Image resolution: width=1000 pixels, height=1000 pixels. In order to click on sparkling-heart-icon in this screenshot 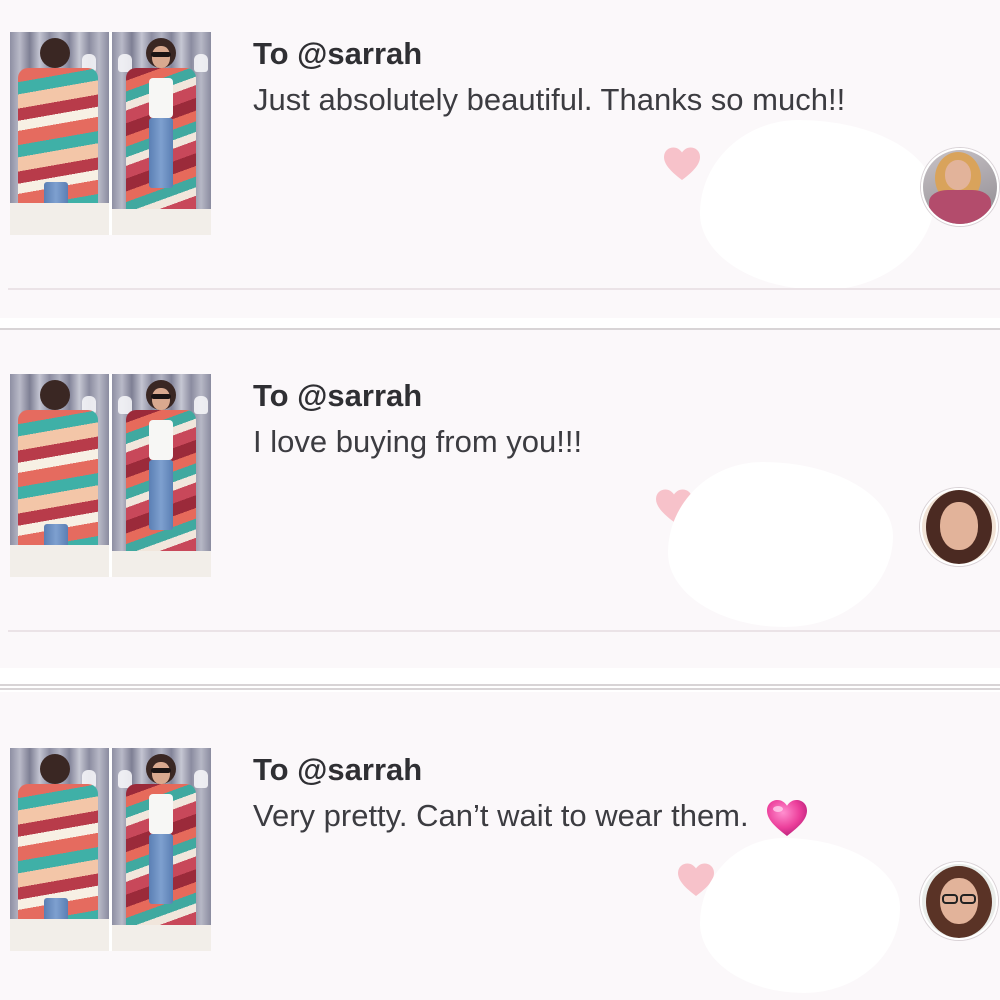, I will do `click(787, 818)`.